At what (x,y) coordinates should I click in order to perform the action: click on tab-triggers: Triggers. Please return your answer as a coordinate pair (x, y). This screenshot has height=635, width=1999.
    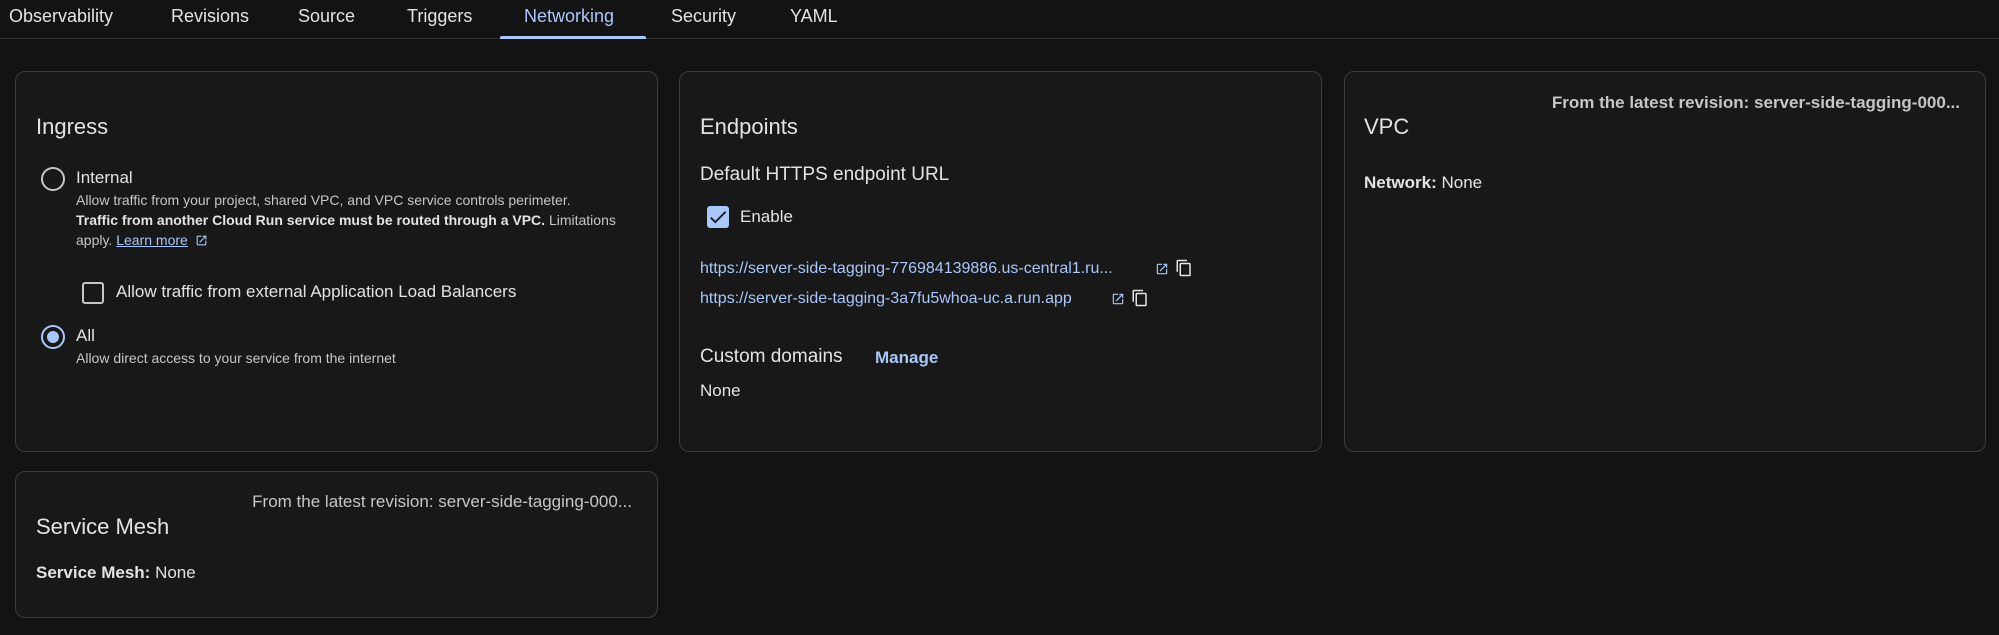
    Looking at the image, I should click on (439, 19).